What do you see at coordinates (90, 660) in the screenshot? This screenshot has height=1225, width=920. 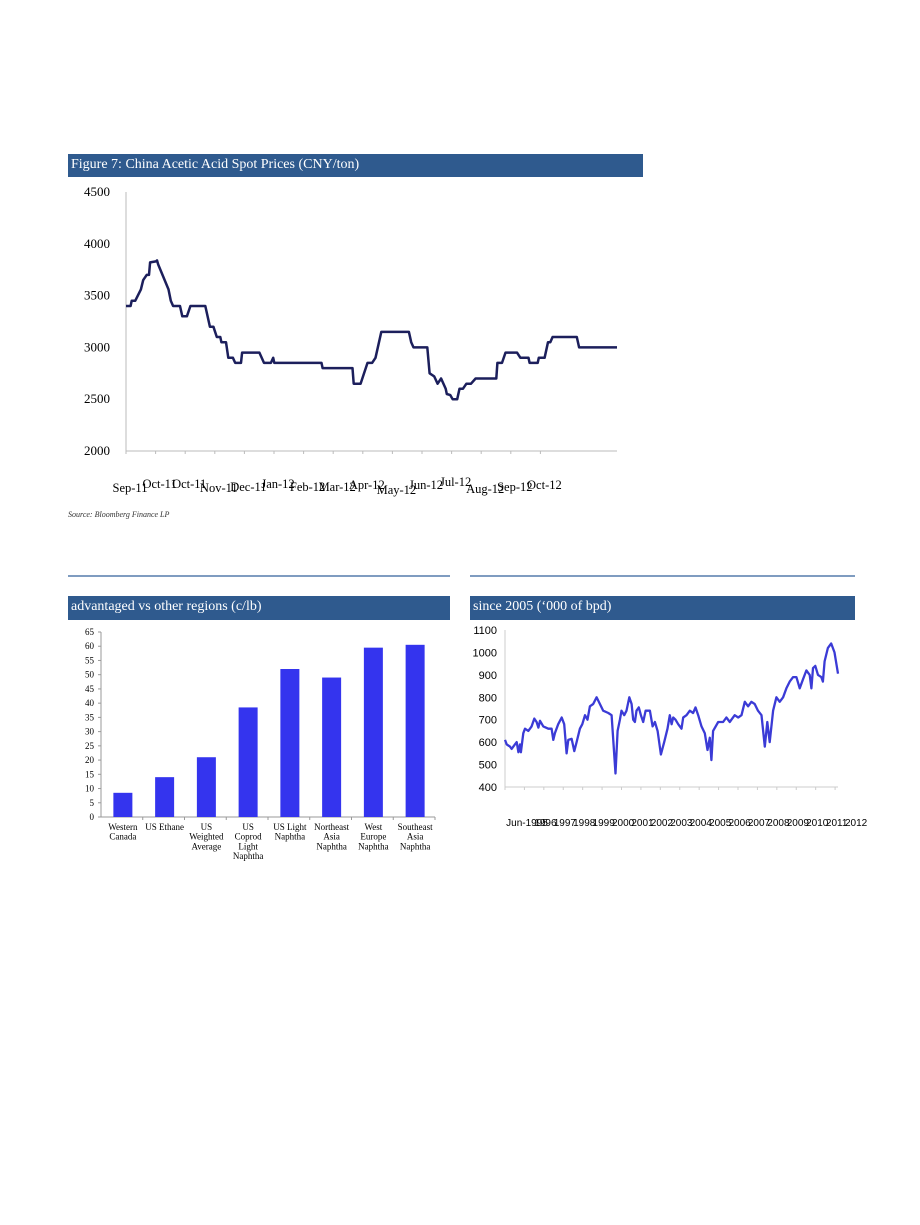 I see `y-tick-label: 55` at bounding box center [90, 660].